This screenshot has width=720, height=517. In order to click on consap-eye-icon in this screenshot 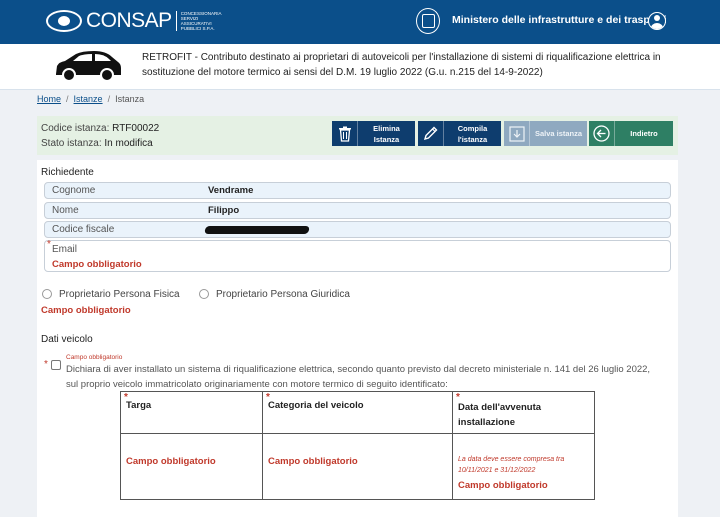, I will do `click(64, 21)`.